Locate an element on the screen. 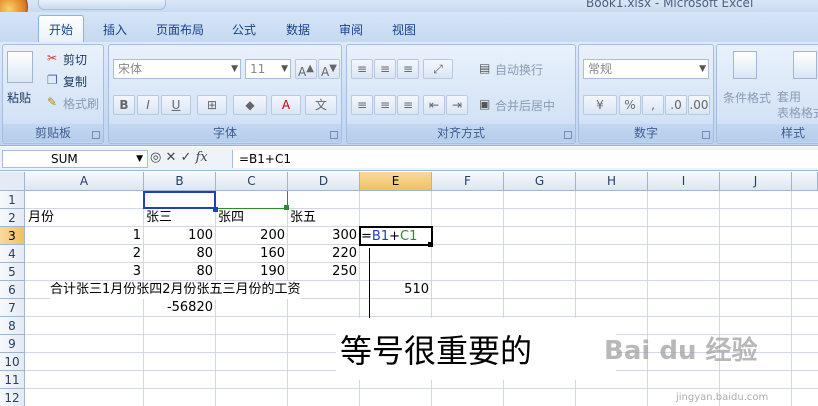  orientation-button: ⤢ is located at coordinates (438, 69).